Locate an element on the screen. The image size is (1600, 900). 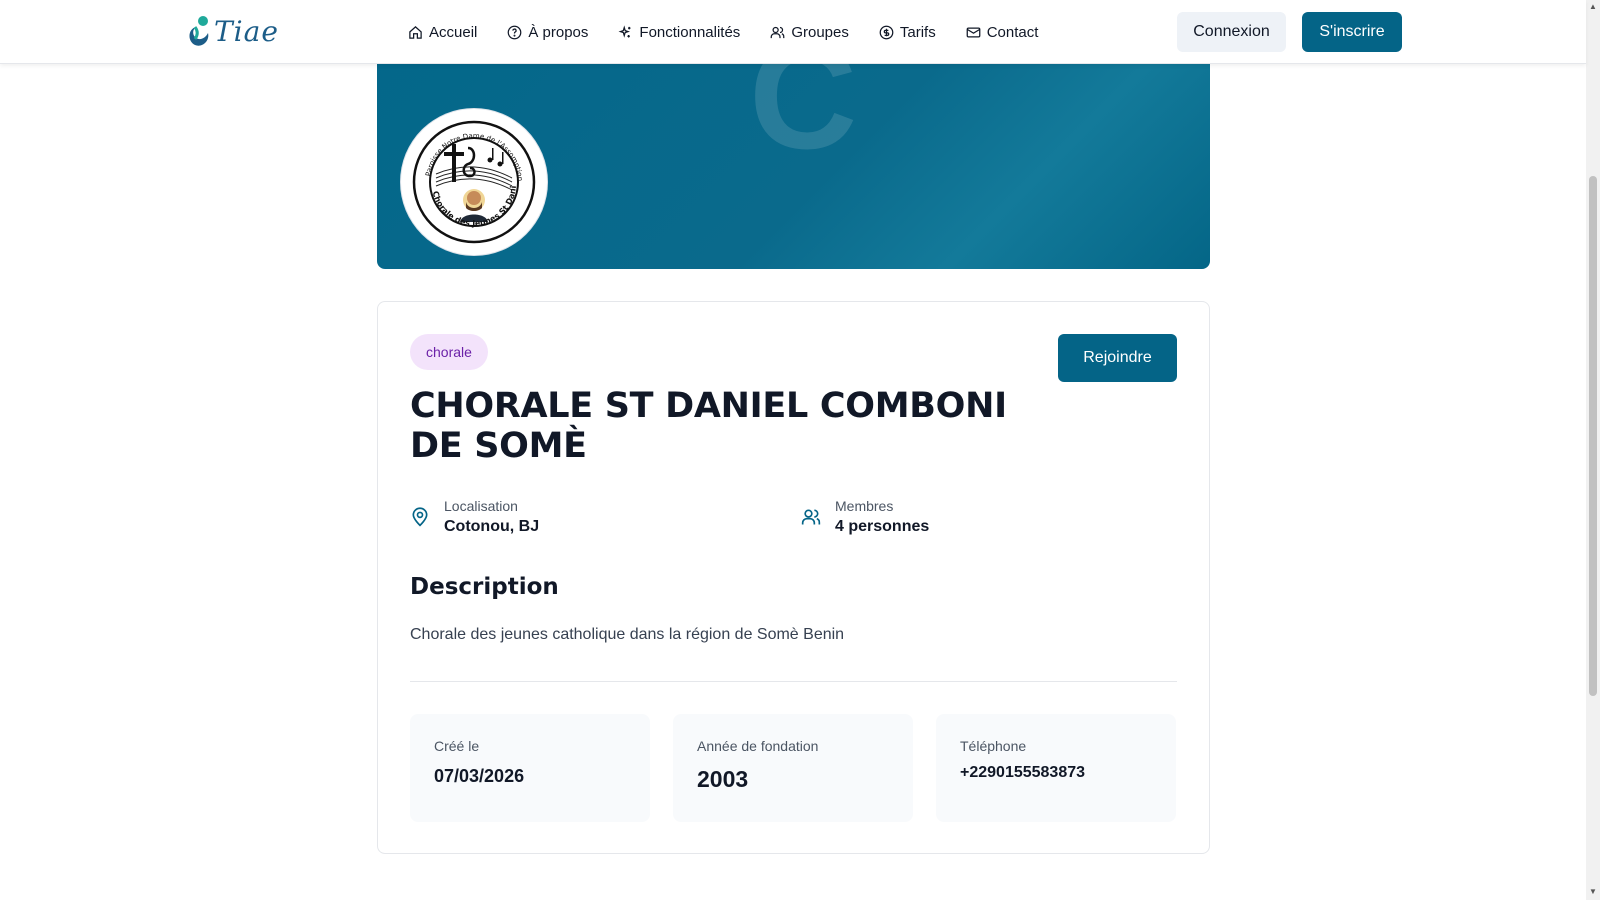
page-scrollbar: ▲ ▼ is located at coordinates (1593, 450).